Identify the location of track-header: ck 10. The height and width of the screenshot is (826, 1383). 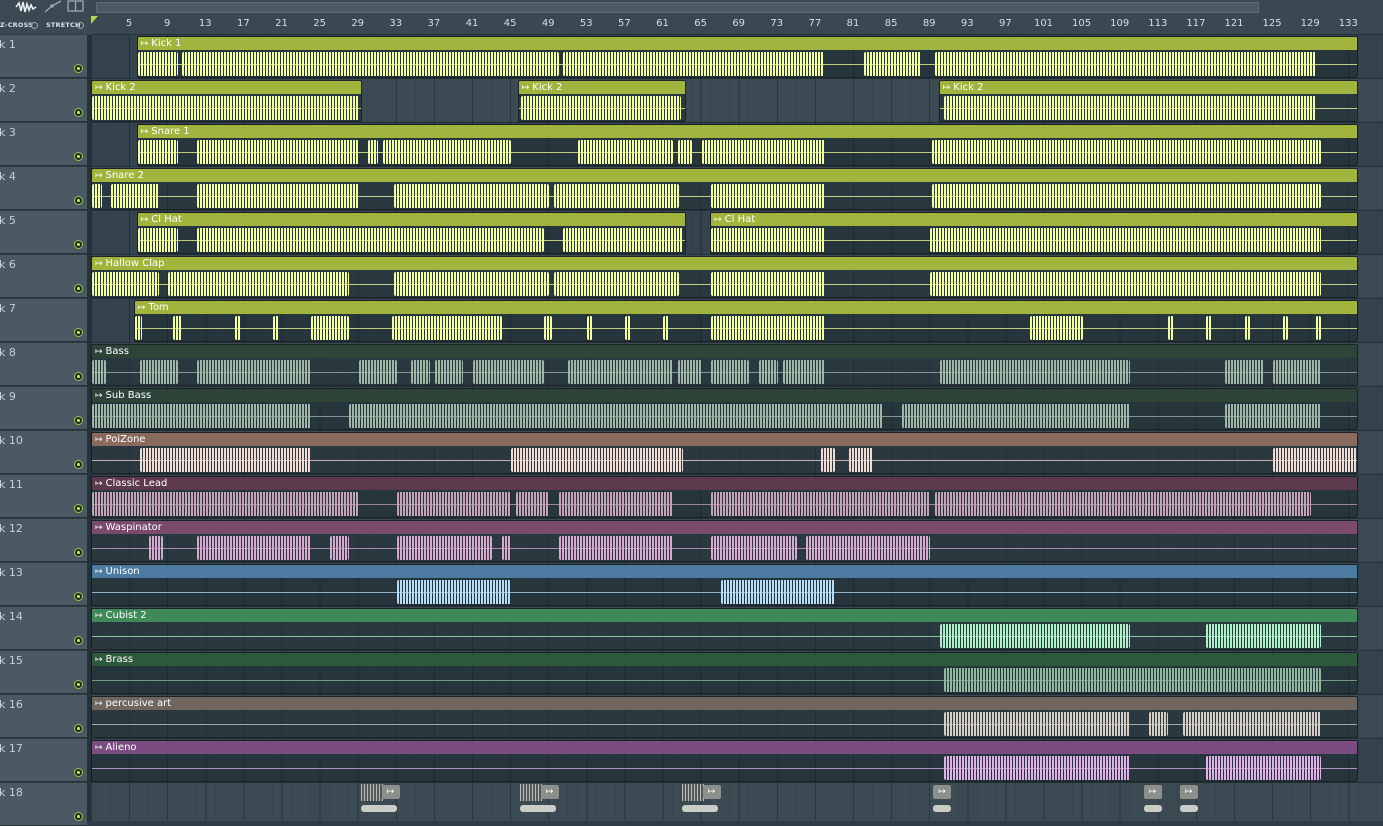
(43, 452).